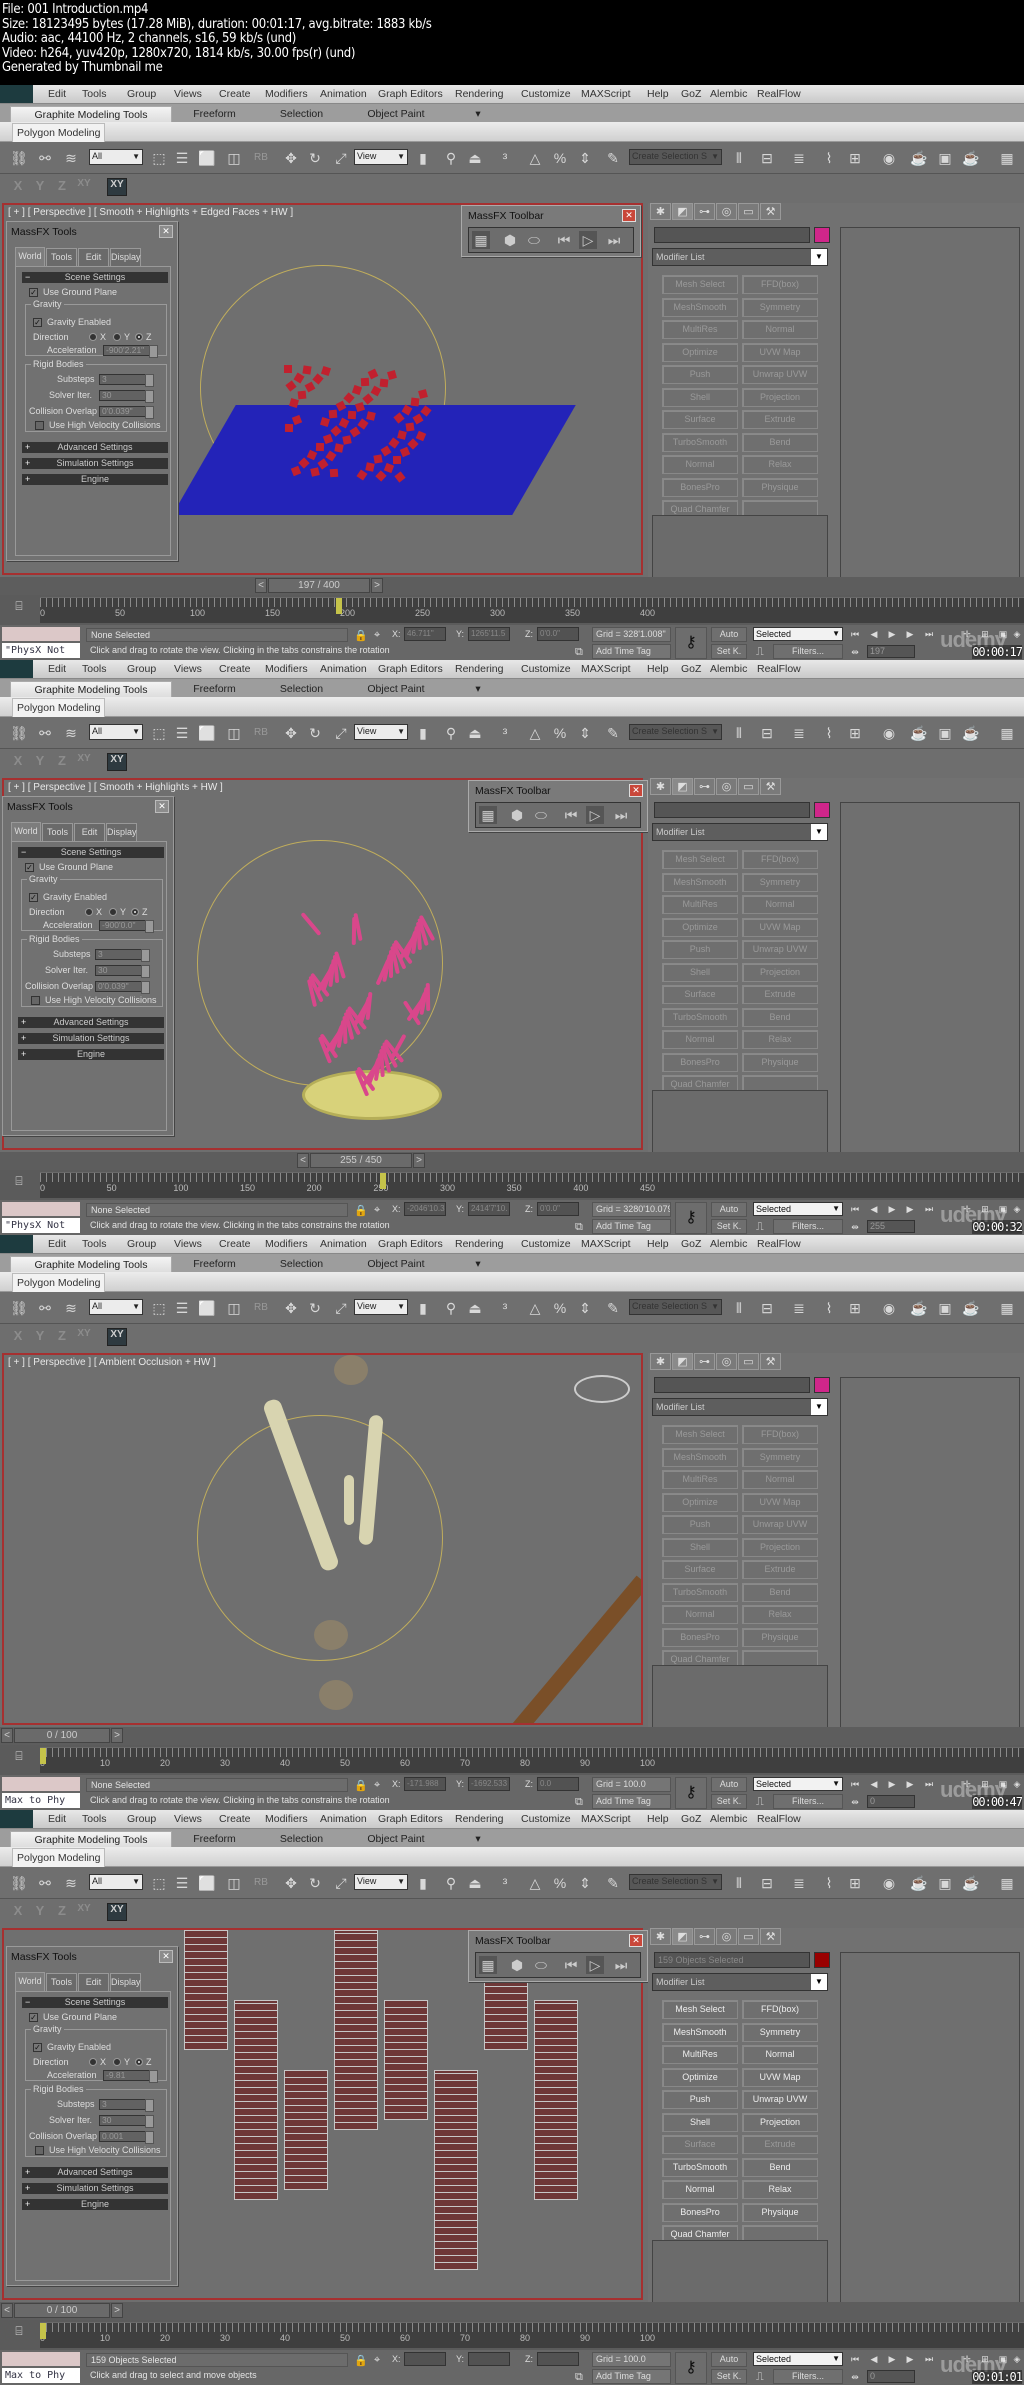 The height and width of the screenshot is (2385, 1024). I want to click on menu-maxscript: MAXScript, so click(606, 1244).